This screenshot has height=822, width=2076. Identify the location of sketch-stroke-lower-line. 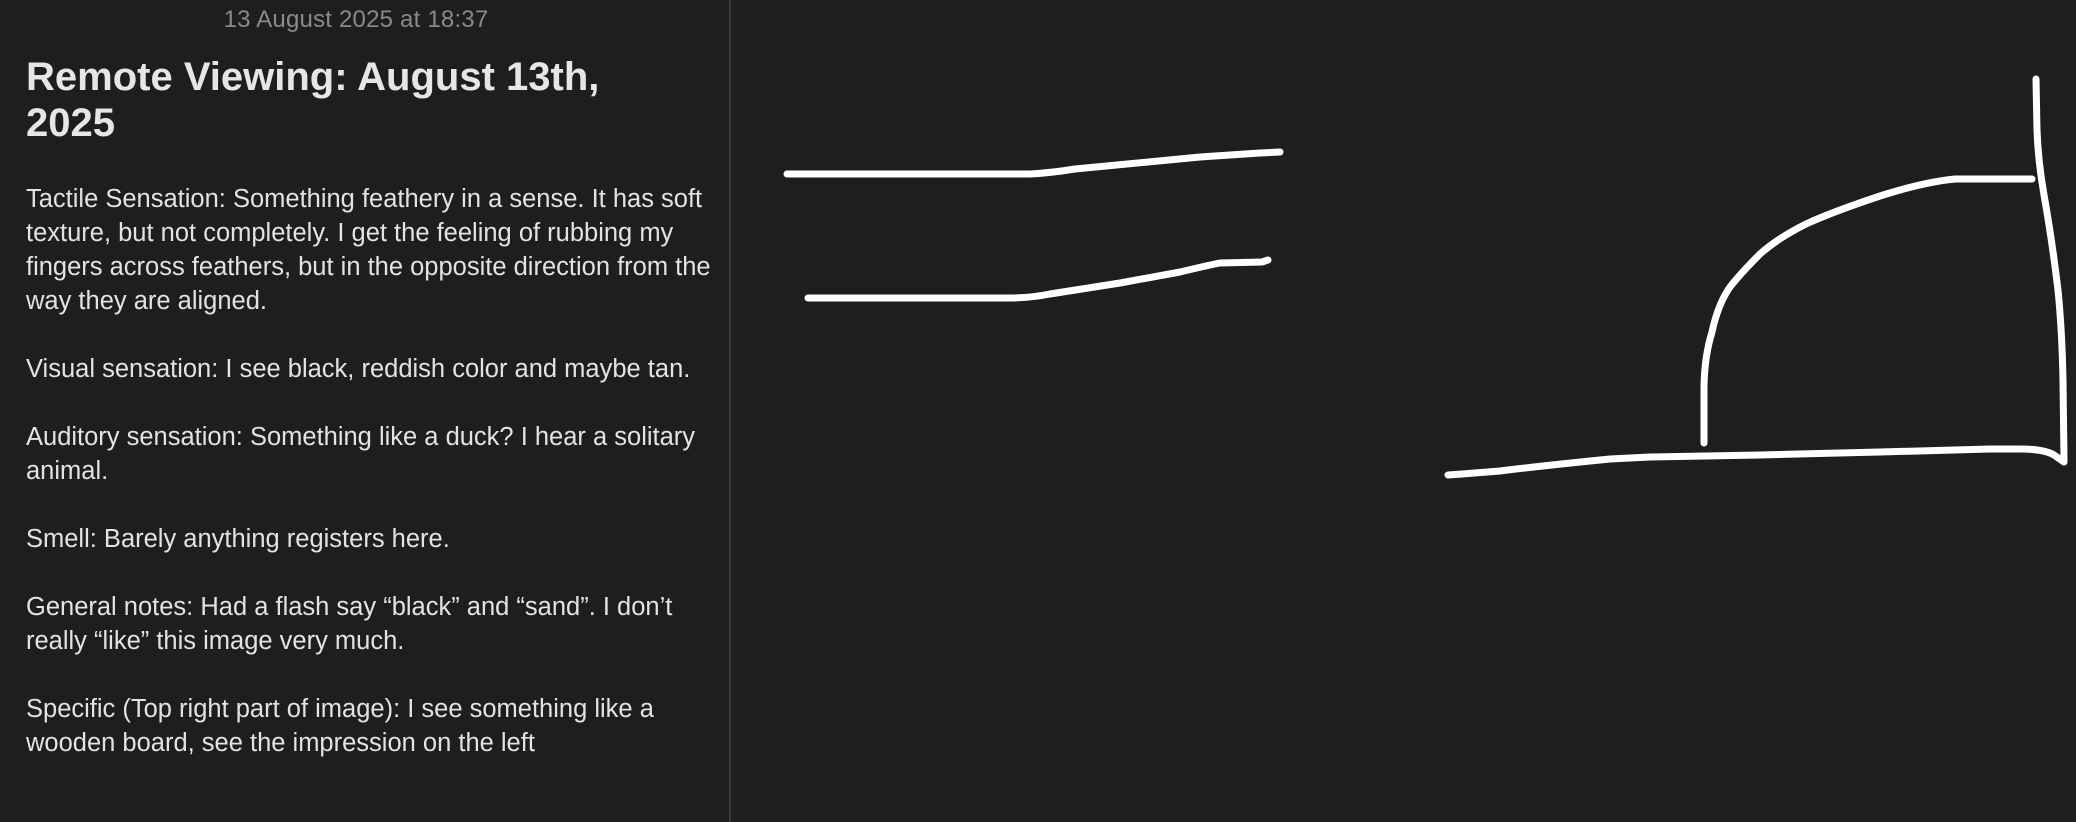
(1038, 279).